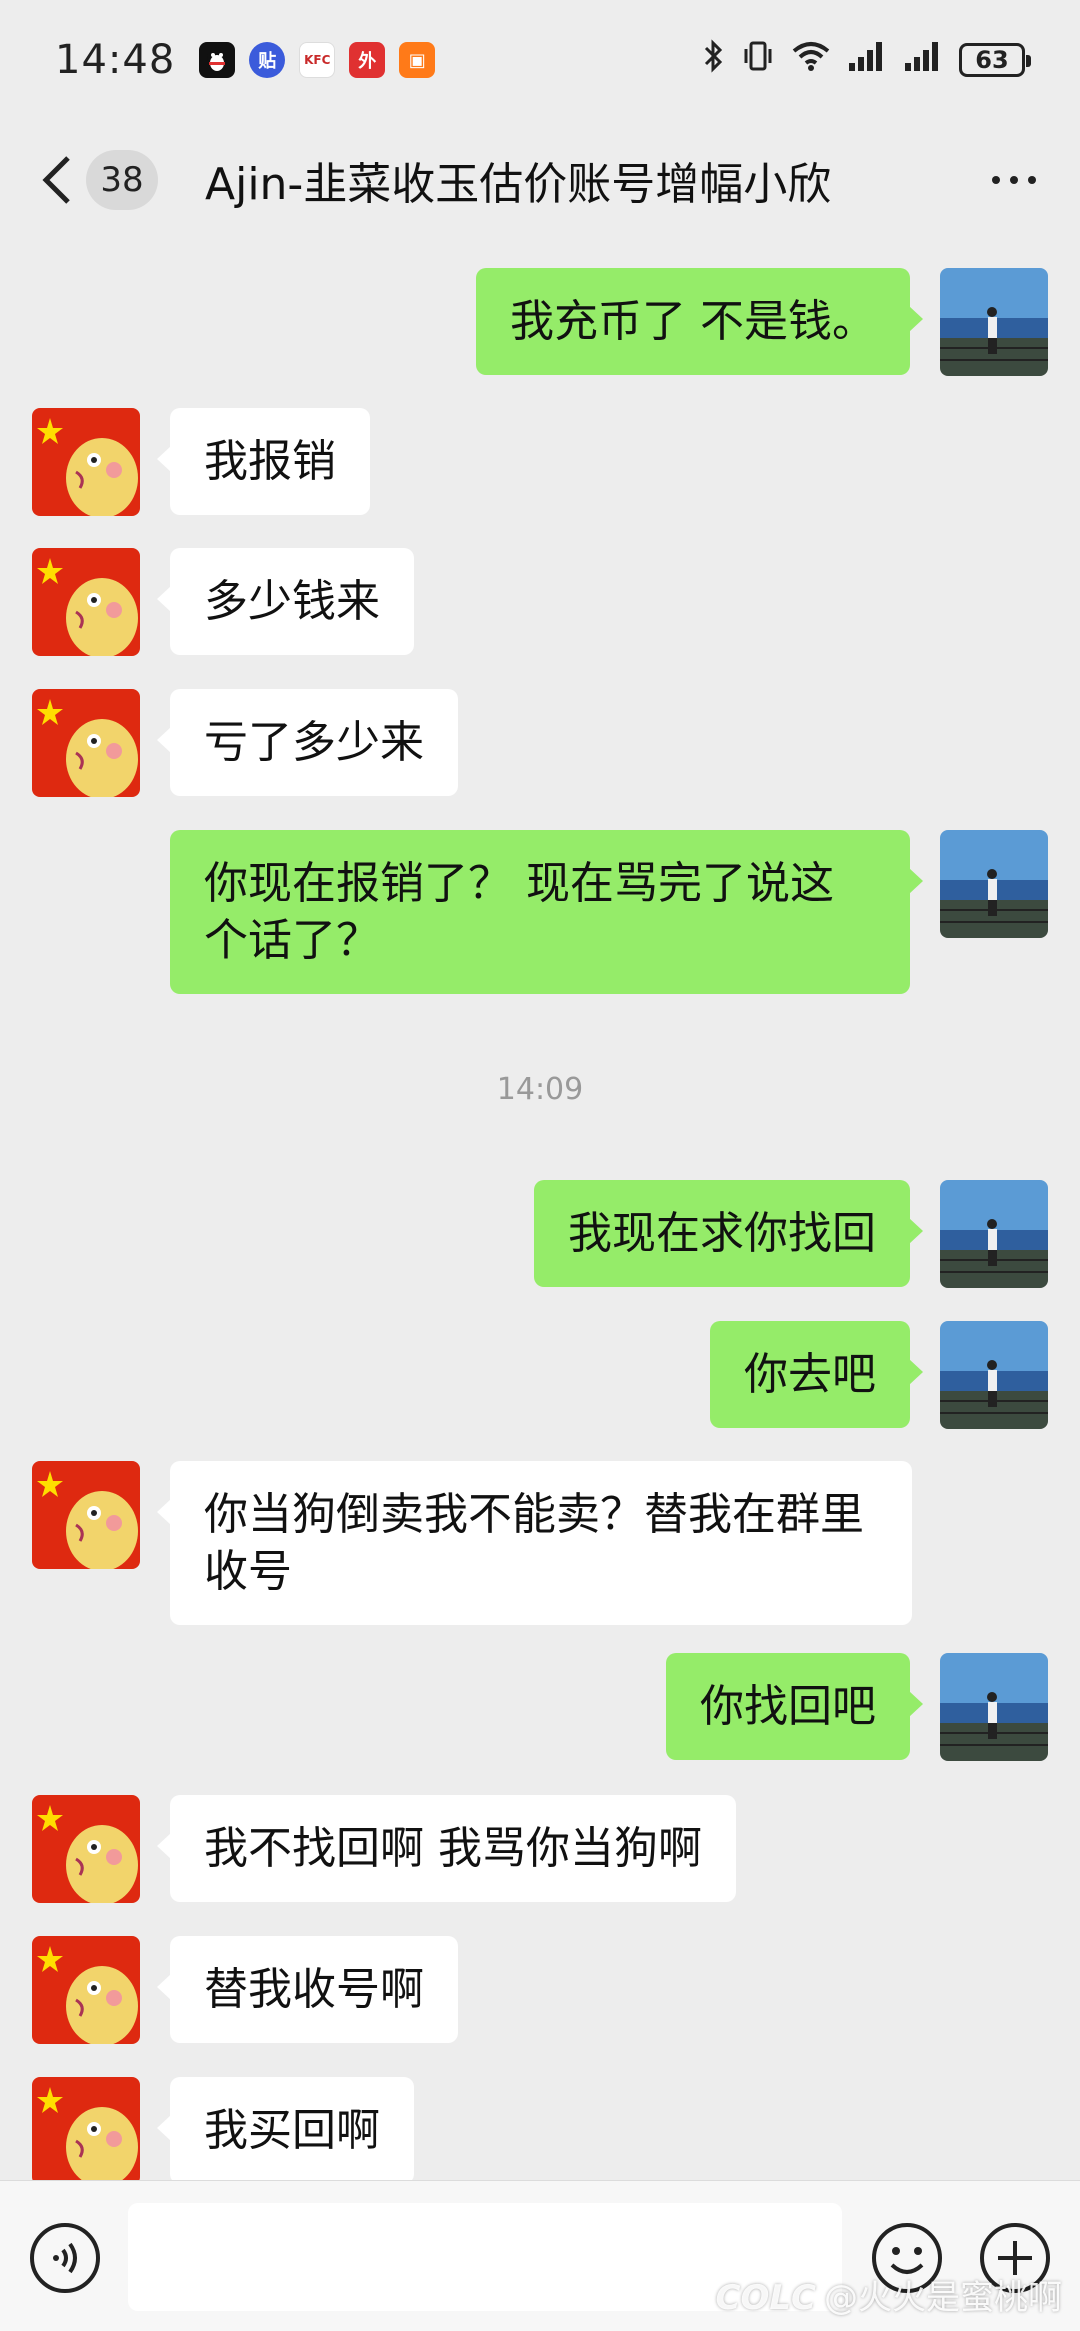 The height and width of the screenshot is (2331, 1080). What do you see at coordinates (816, 1374) in the screenshot?
I see `my-message-bubble: 你去吧` at bounding box center [816, 1374].